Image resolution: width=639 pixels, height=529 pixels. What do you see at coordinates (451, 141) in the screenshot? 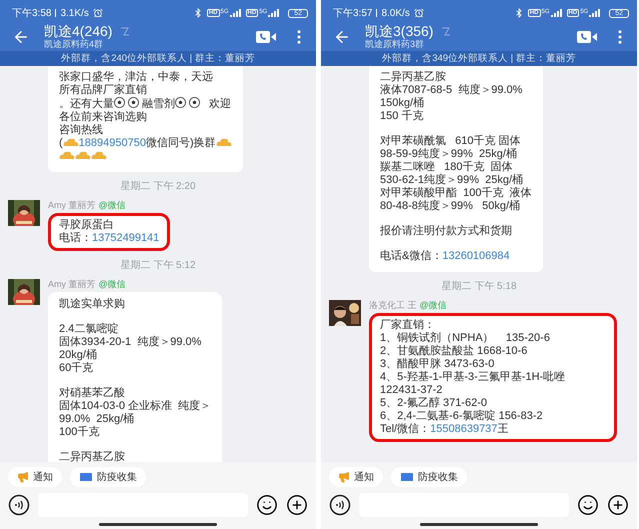
I see `message-text: 对甲苯磺酰氯 610千克 固体` at bounding box center [451, 141].